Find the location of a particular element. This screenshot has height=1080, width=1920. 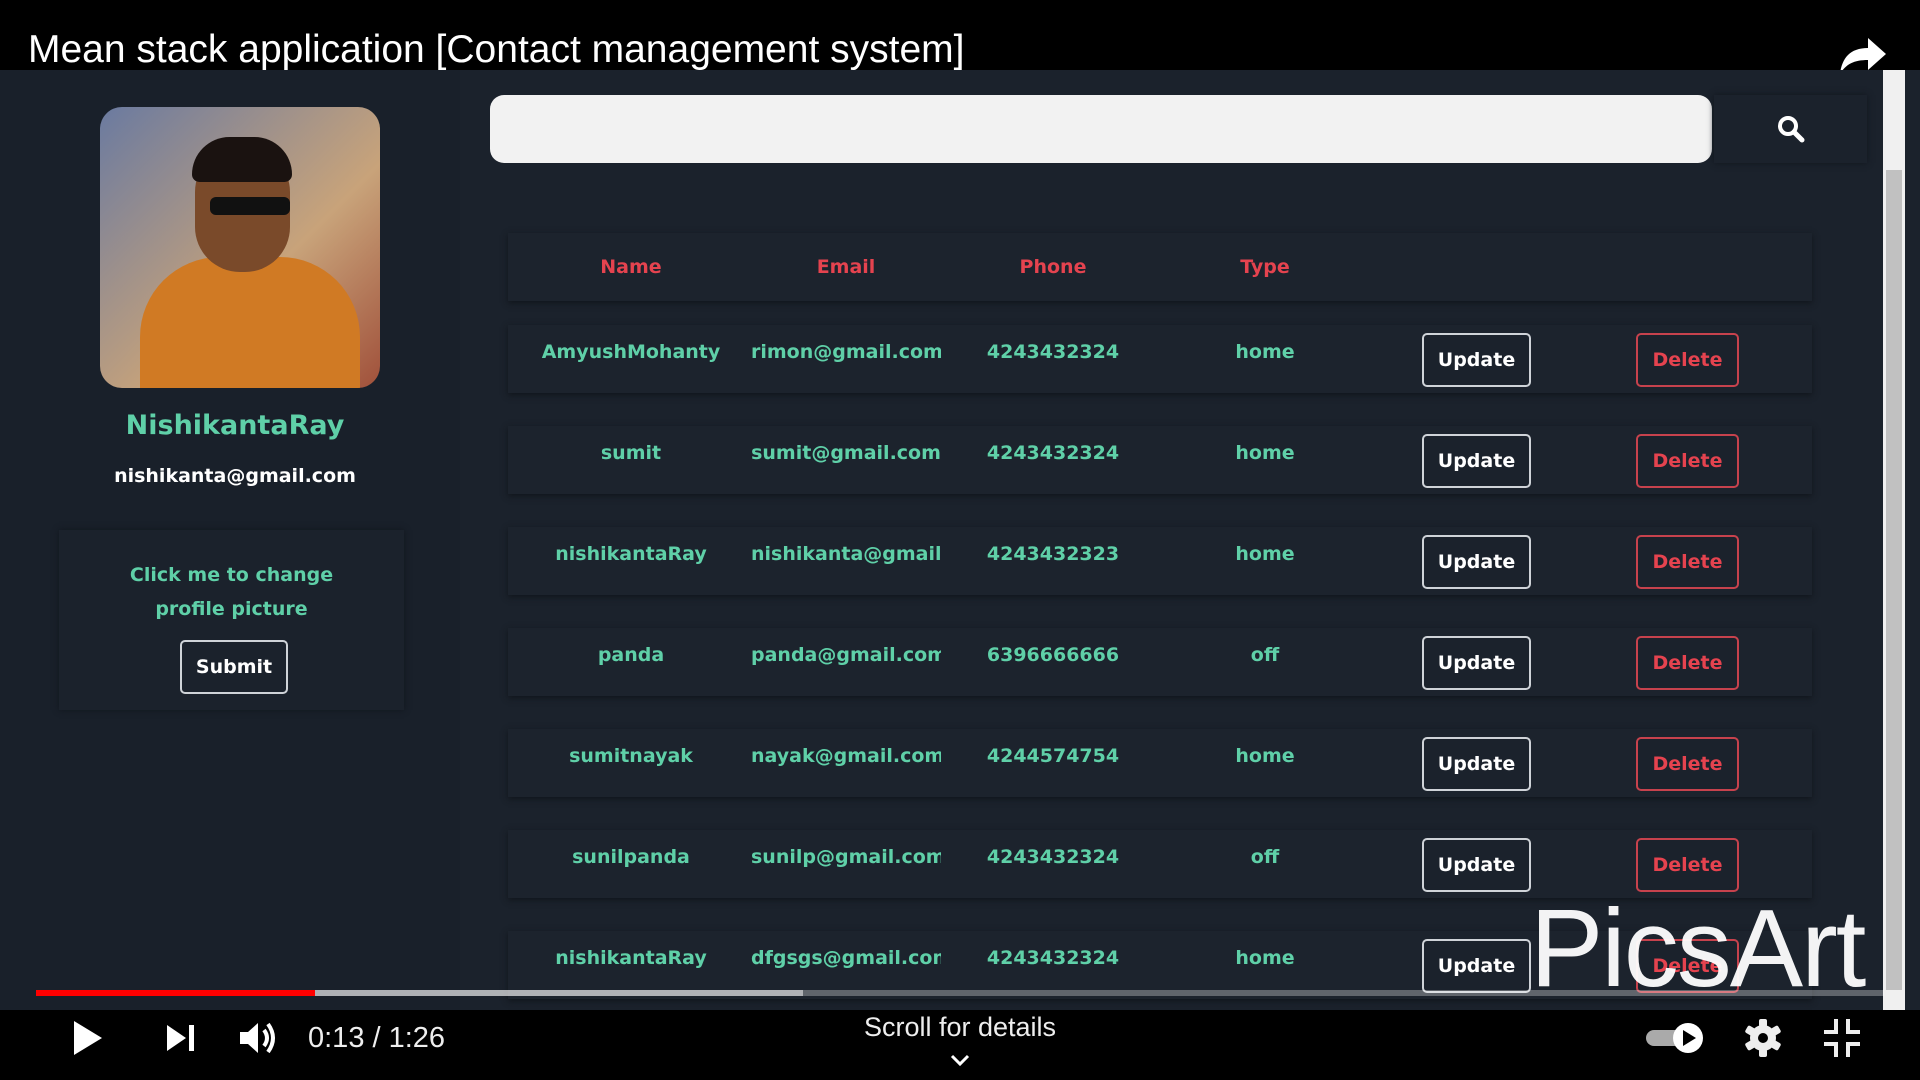

profile-email: nishikanta@gmail.com is located at coordinates (235, 476).